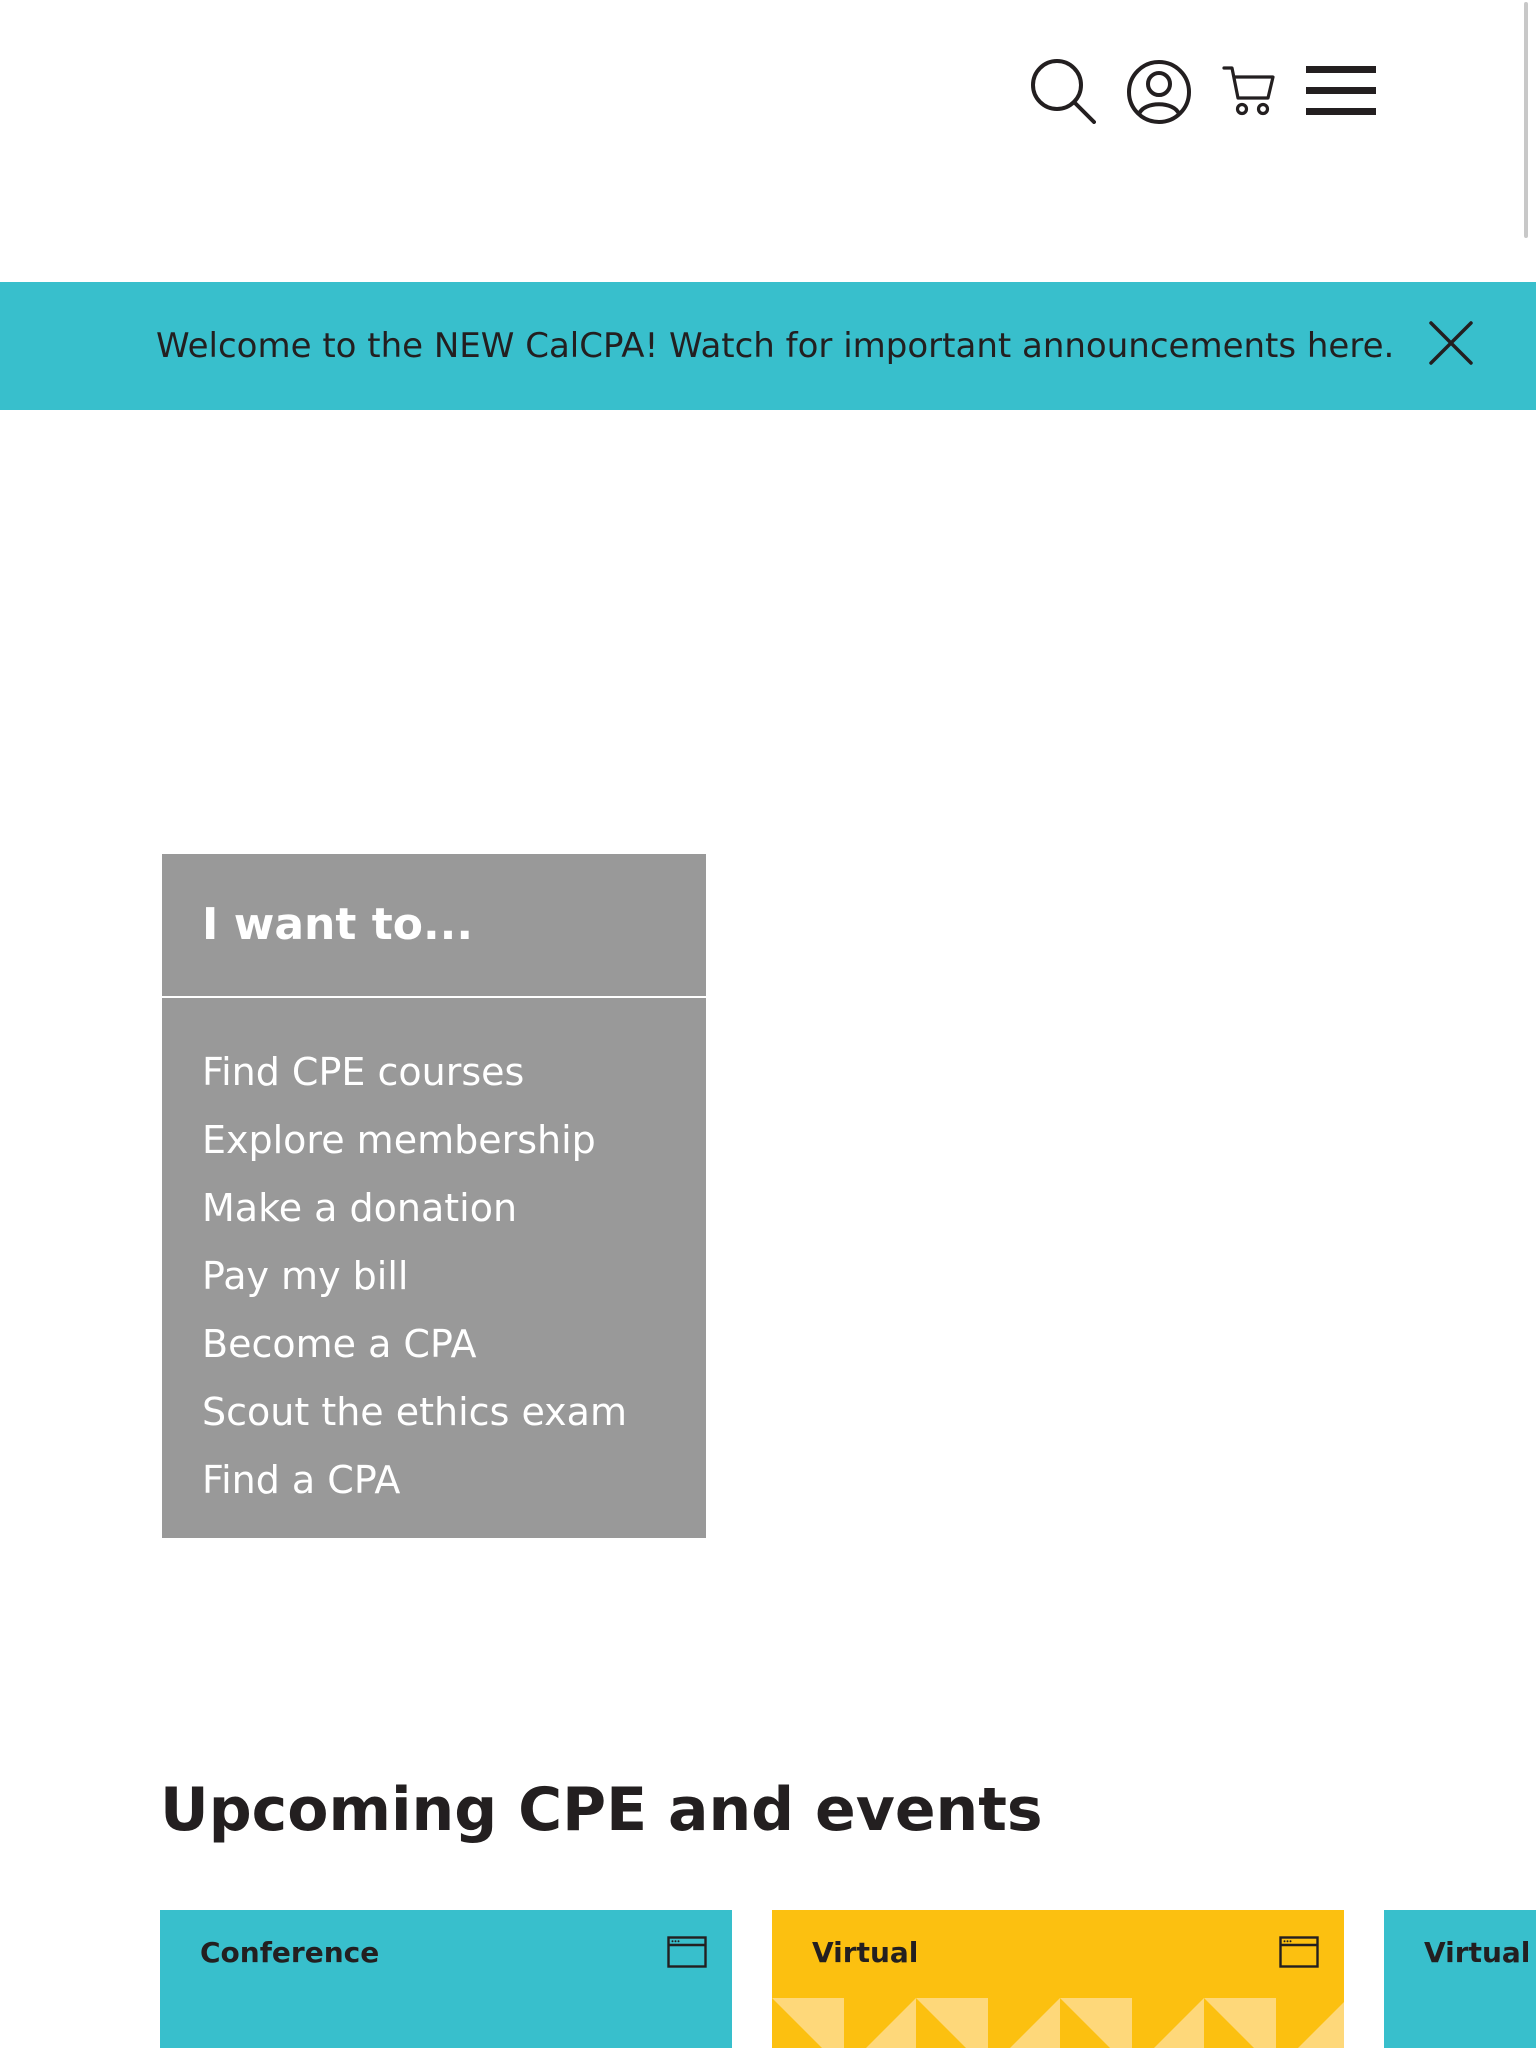  I want to click on event-type-label: Conference, so click(290, 1952).